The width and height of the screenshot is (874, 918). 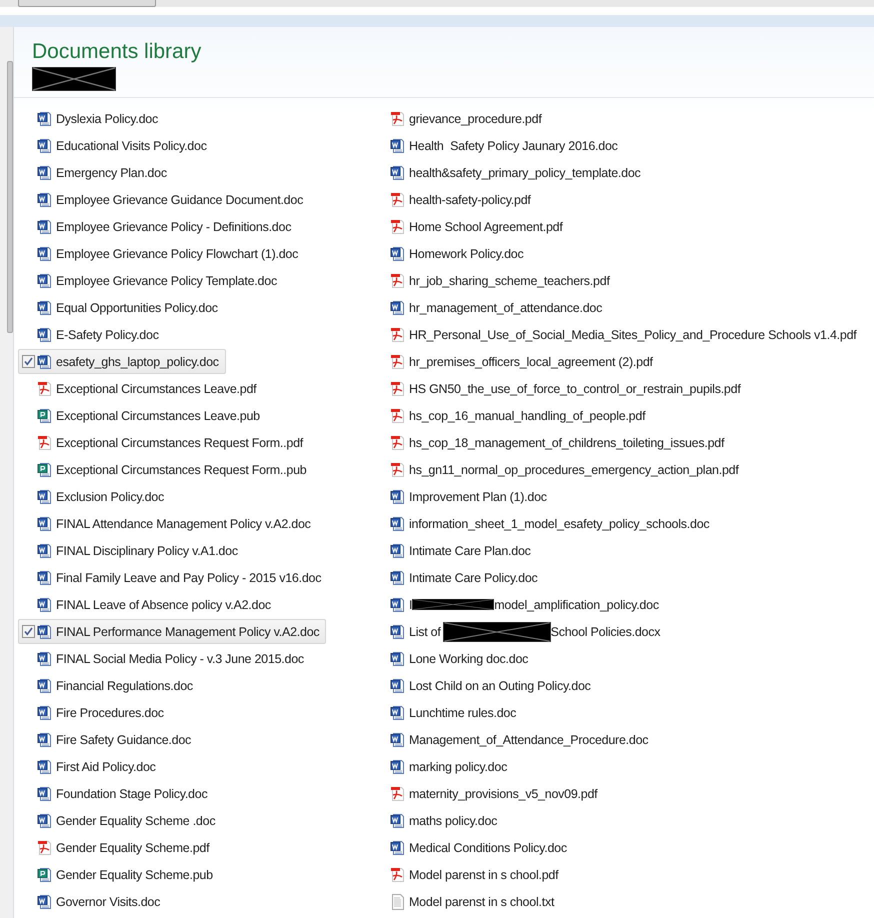 What do you see at coordinates (447, 712) in the screenshot?
I see `file-item: Lunchtime rules.doc` at bounding box center [447, 712].